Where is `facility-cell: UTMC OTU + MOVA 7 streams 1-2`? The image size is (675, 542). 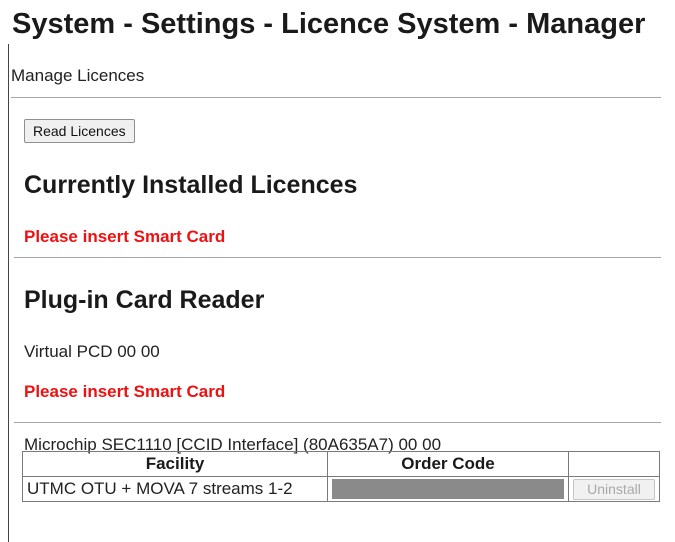 facility-cell: UTMC OTU + MOVA 7 streams 1-2 is located at coordinates (175, 489).